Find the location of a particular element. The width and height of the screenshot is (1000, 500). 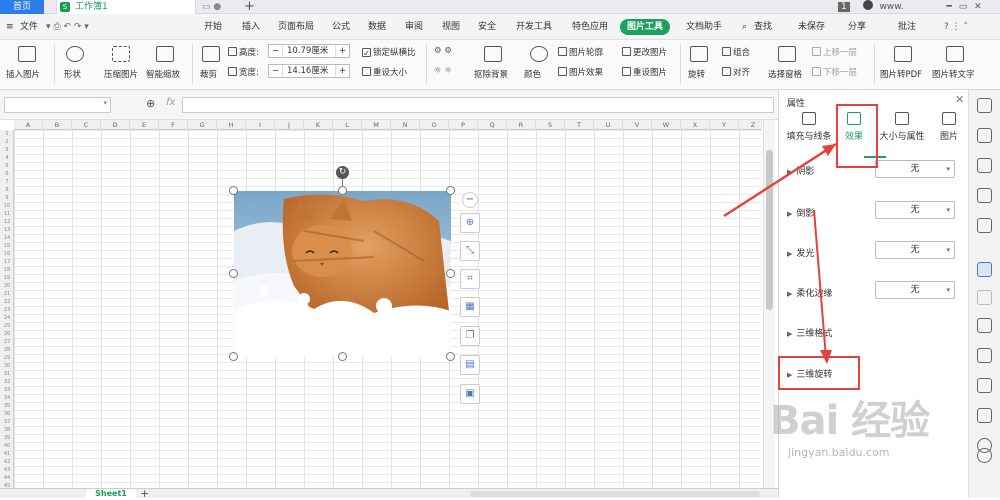

menu-tab-developer: 开发工具 is located at coordinates (534, 27).